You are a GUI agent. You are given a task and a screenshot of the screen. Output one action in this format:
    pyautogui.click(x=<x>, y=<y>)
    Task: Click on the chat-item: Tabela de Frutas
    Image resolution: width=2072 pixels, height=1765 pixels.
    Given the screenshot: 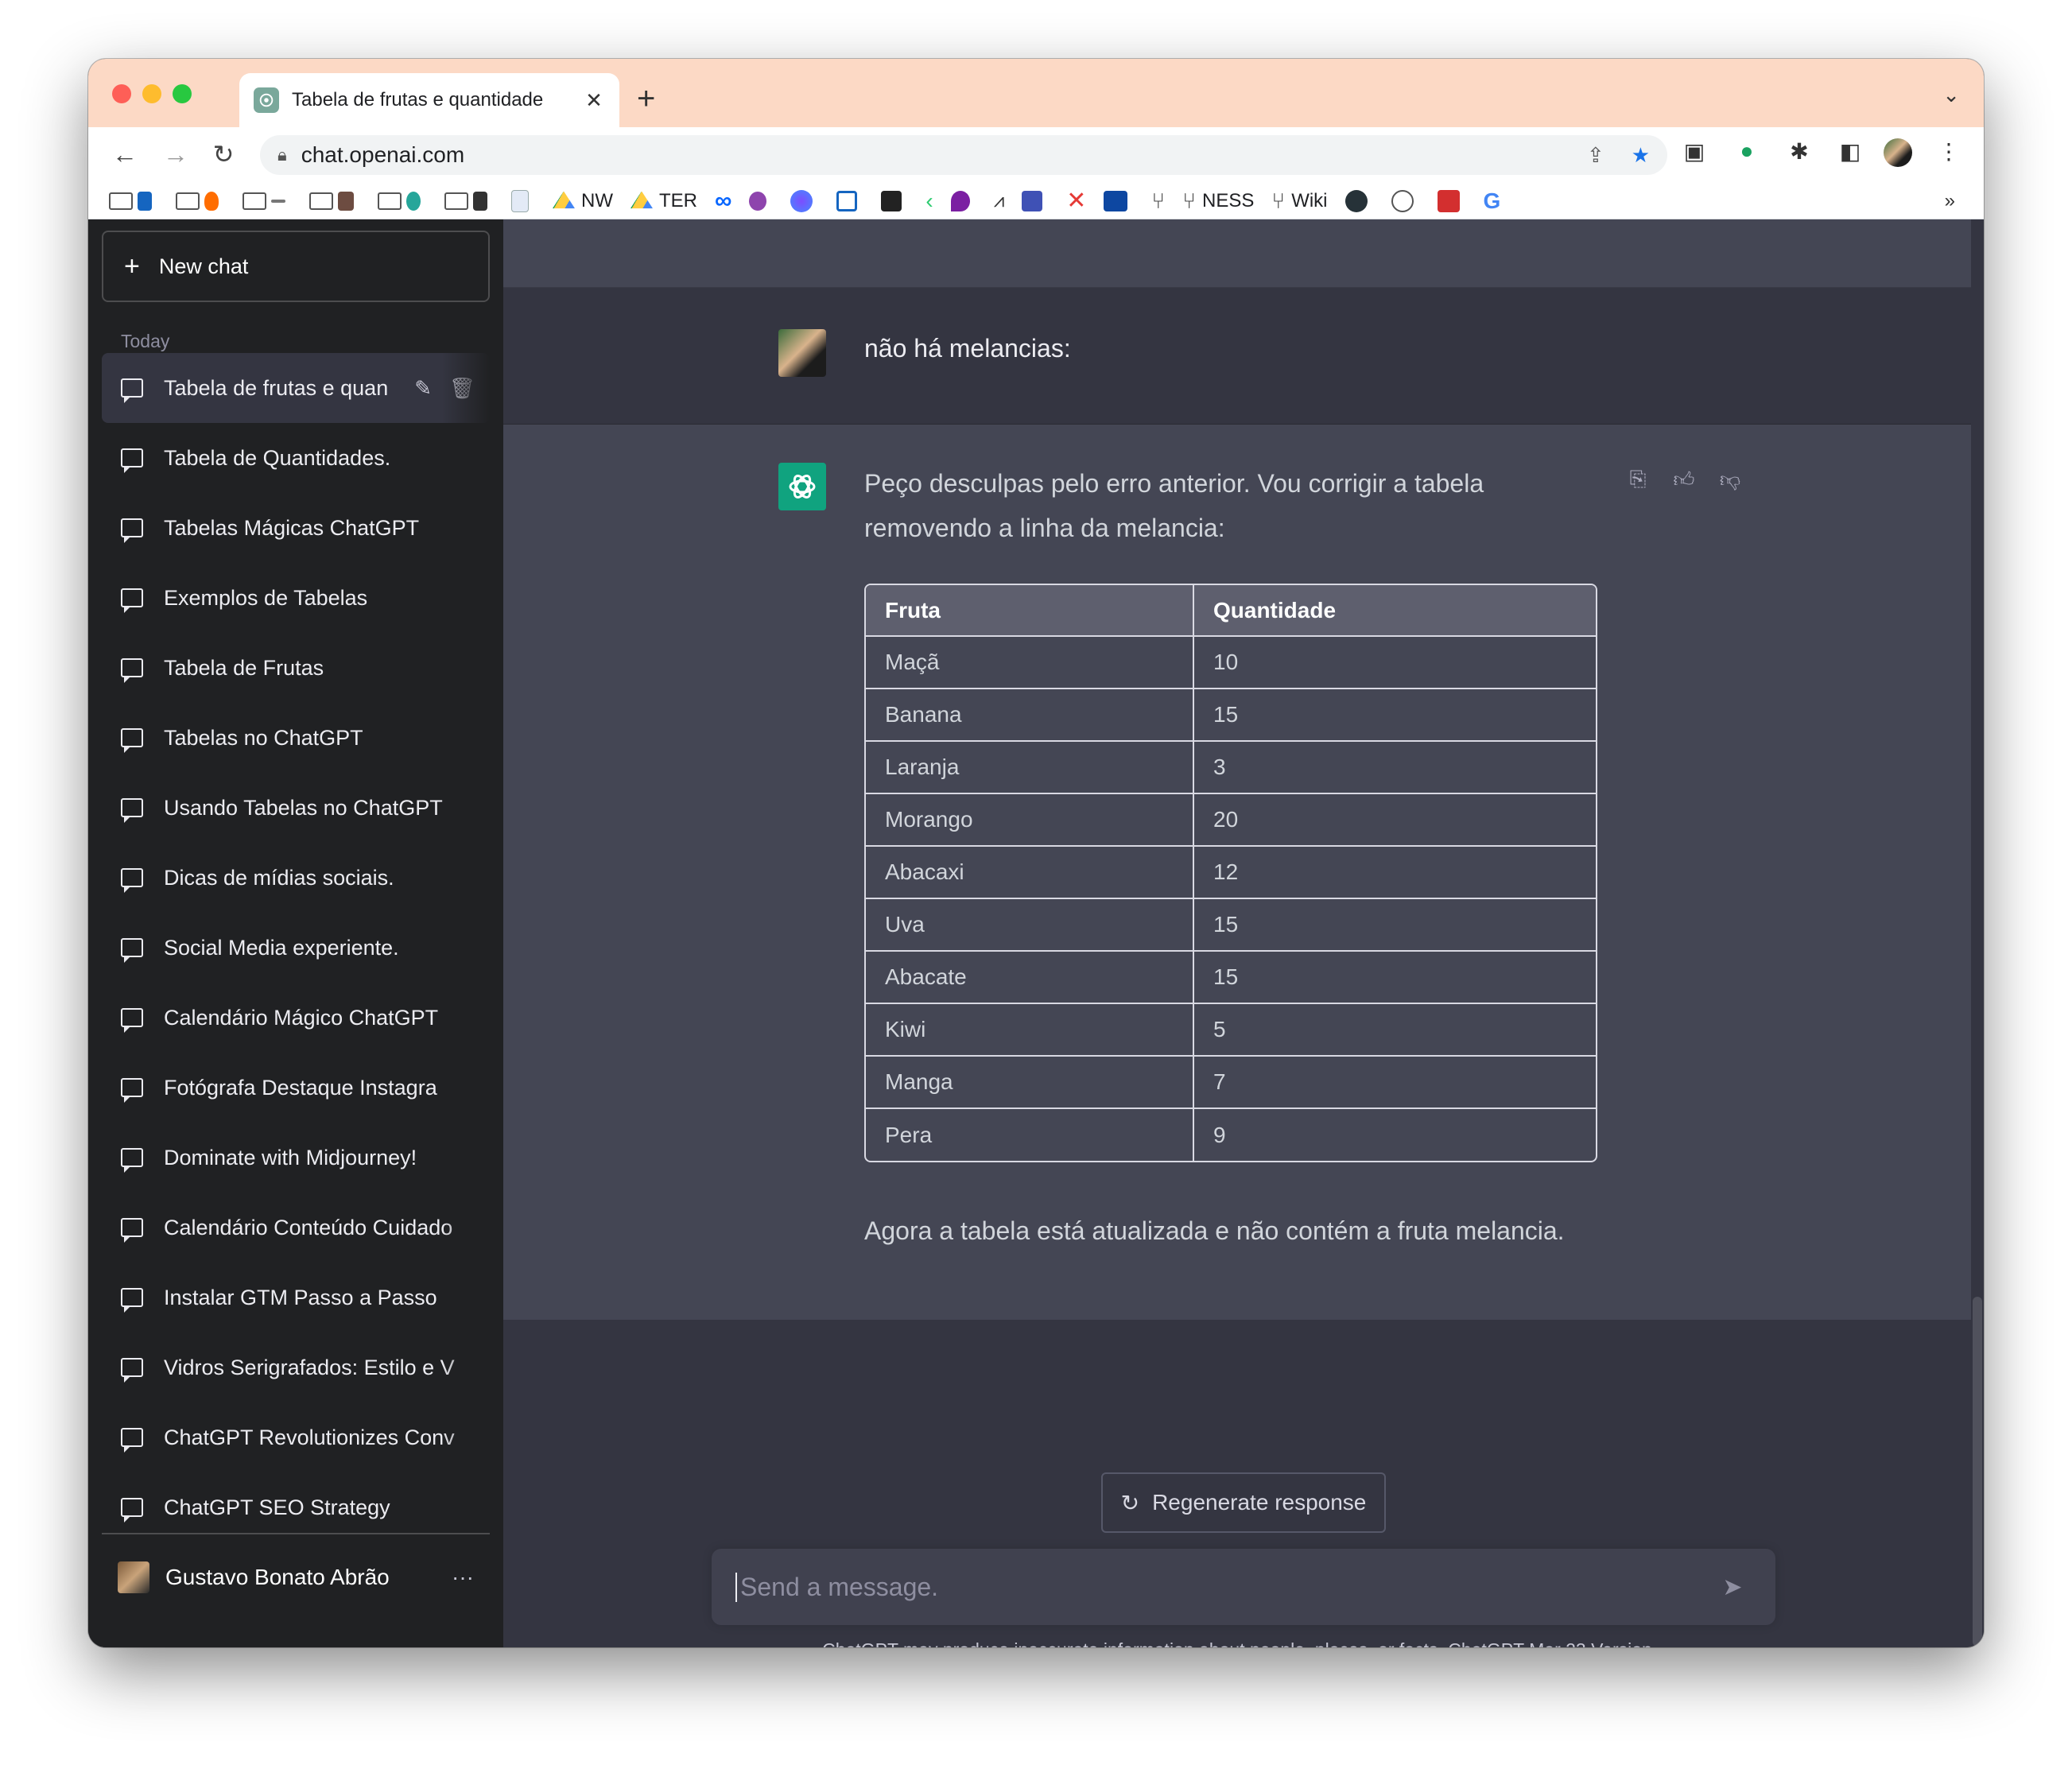 What is the action you would take?
    pyautogui.click(x=296, y=668)
    